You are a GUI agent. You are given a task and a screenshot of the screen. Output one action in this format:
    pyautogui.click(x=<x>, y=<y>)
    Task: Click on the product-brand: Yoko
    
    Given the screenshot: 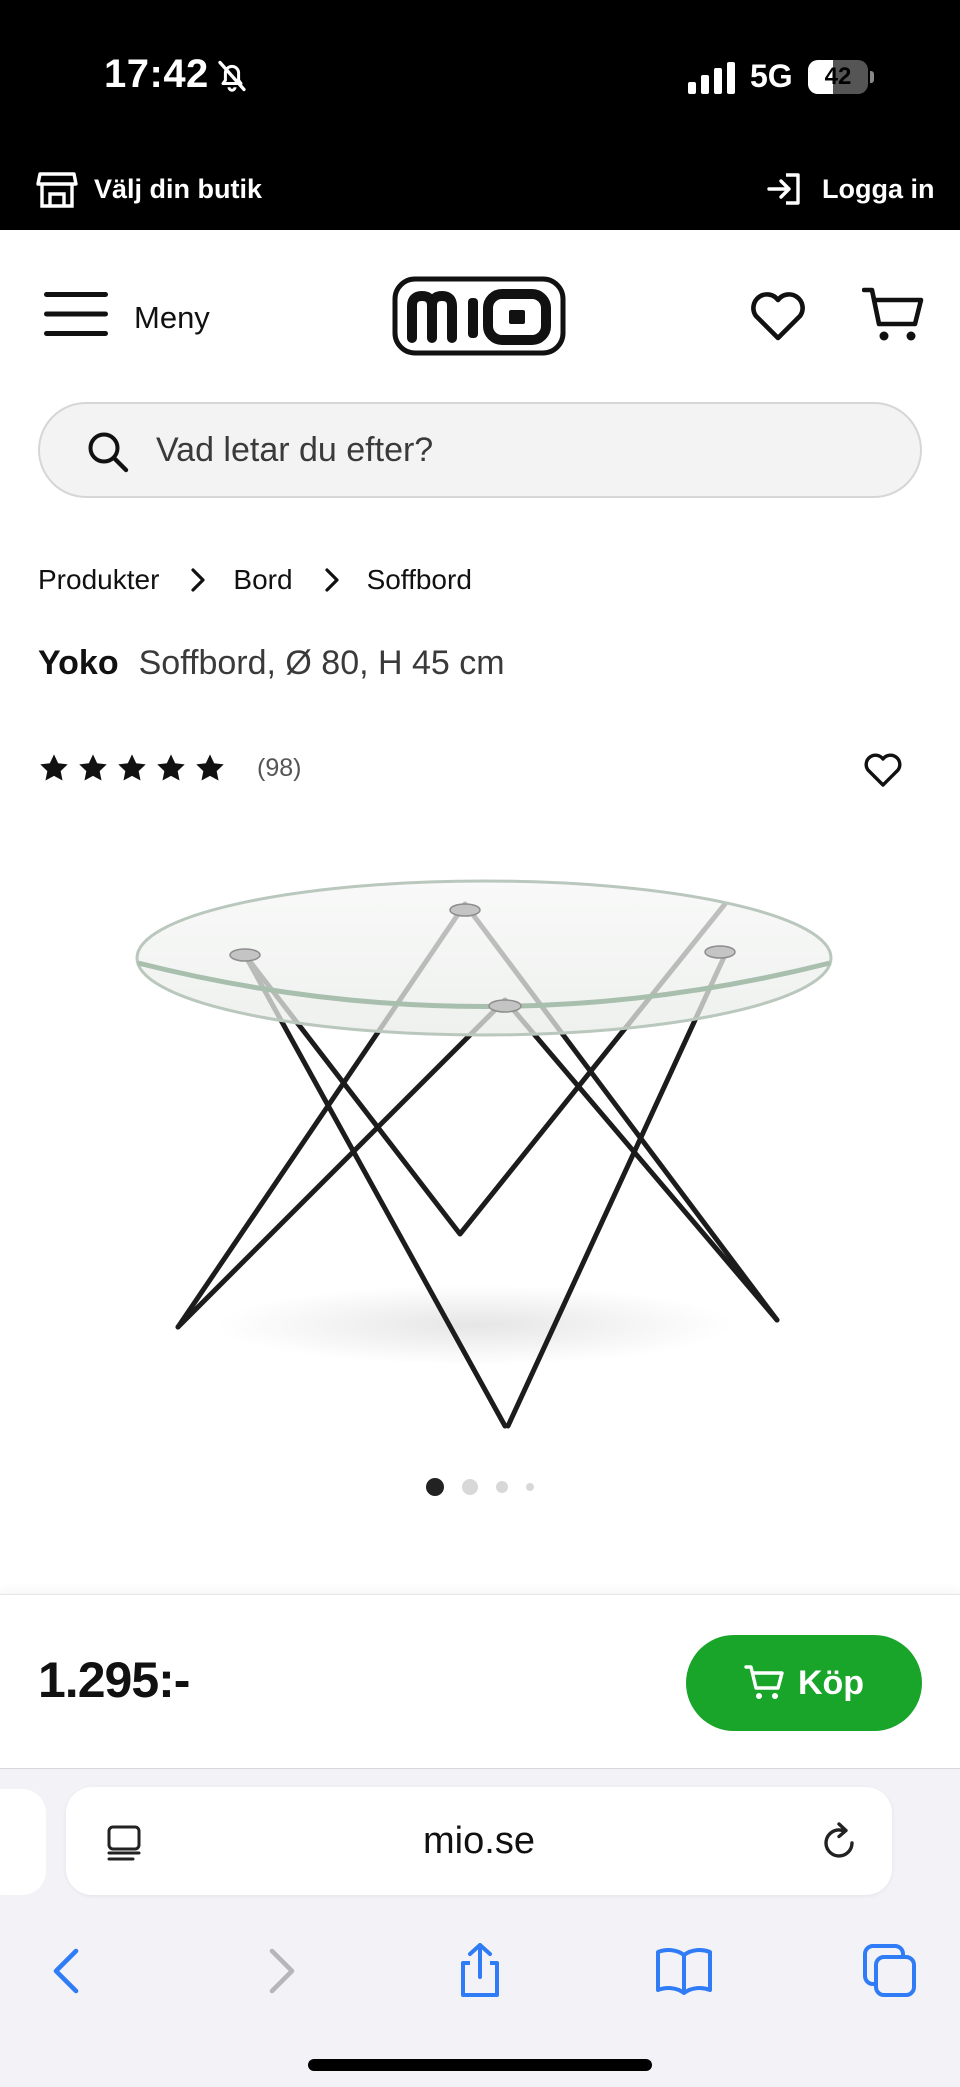 What is the action you would take?
    pyautogui.click(x=78, y=663)
    